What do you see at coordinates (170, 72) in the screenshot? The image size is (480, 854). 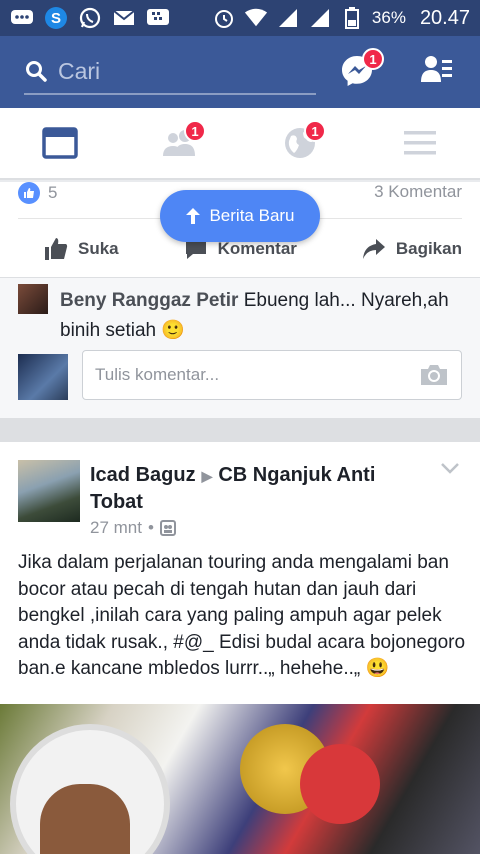 I see `search-input: Cari` at bounding box center [170, 72].